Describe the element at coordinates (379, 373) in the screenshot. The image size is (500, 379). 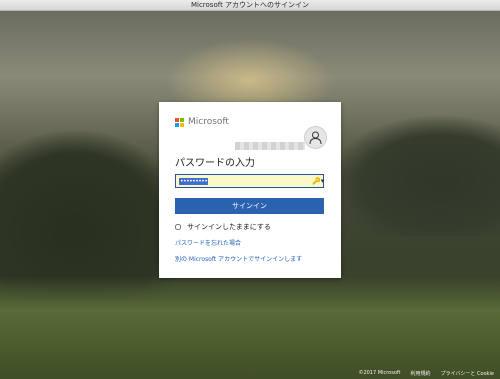
I see `footer-copyright: ©2017 Microsoft` at that location.